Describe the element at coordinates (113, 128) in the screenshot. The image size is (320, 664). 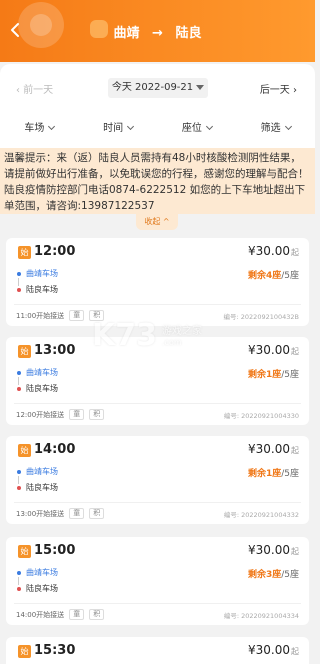
I see `filter-label: 时间` at that location.